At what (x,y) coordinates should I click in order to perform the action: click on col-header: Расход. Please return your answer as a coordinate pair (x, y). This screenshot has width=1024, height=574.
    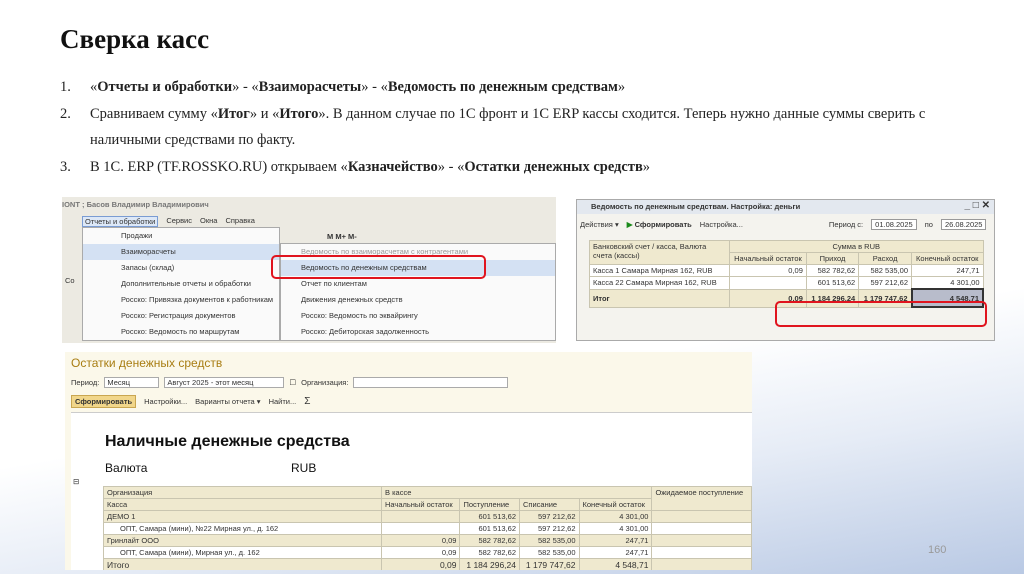
    Looking at the image, I should click on (885, 258).